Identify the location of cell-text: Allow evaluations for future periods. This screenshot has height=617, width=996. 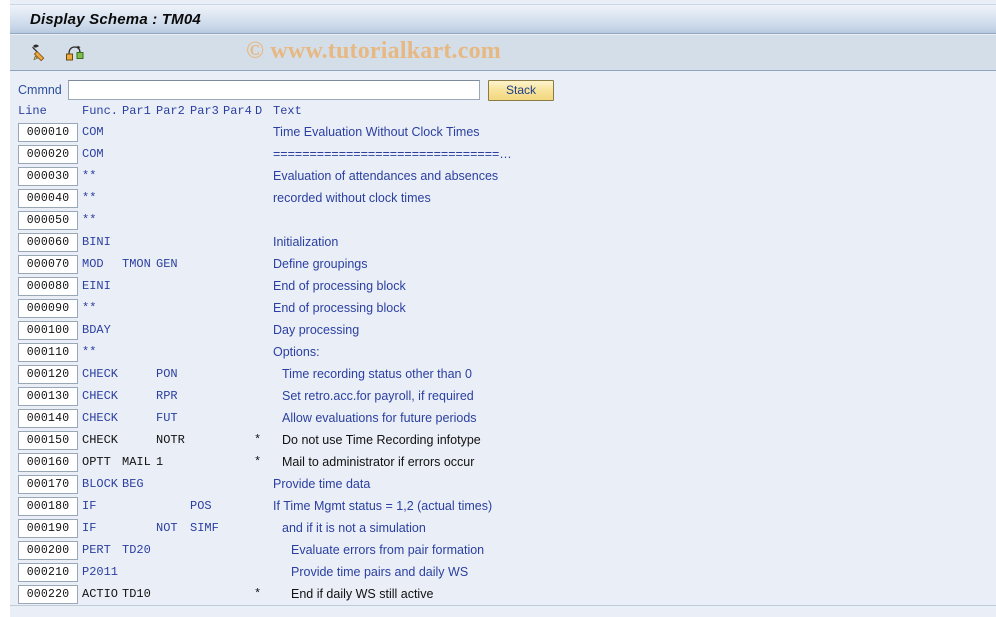
(379, 418).